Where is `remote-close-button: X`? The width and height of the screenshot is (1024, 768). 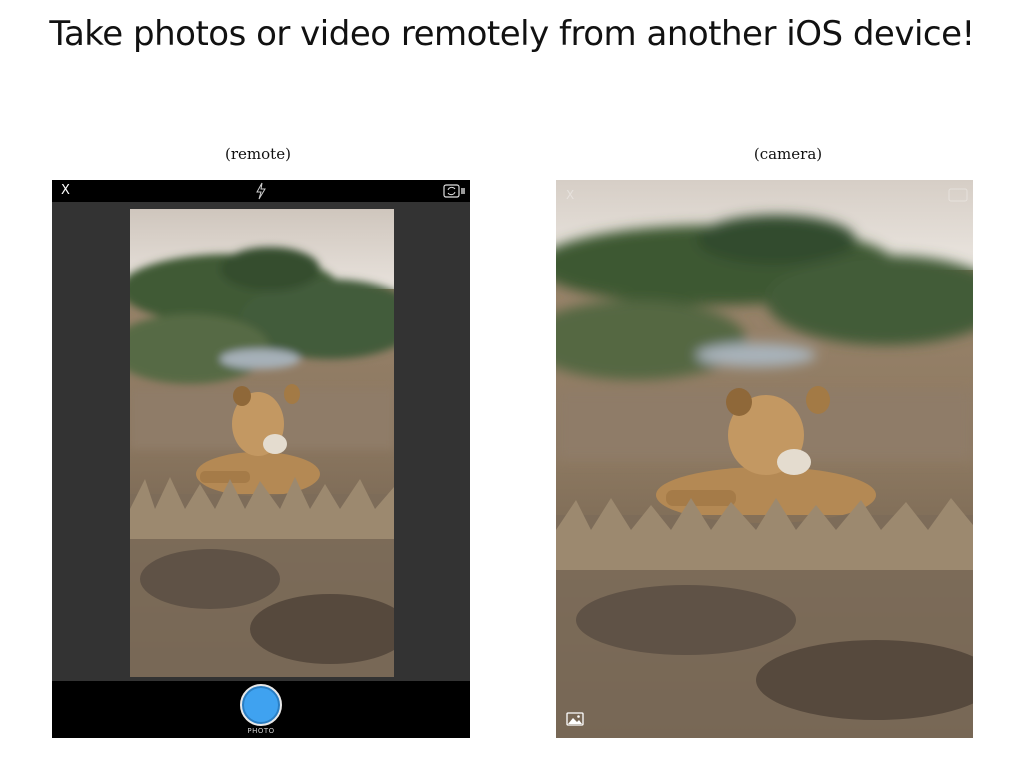
remote-close-button: X is located at coordinates (65, 191).